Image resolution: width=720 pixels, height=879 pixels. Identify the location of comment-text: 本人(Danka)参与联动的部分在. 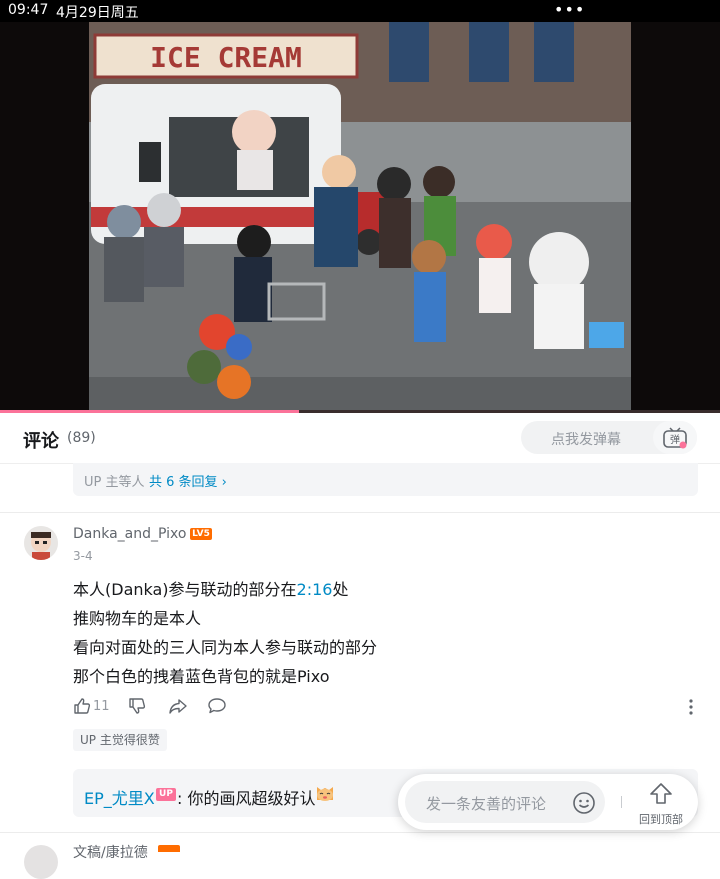
(185, 589).